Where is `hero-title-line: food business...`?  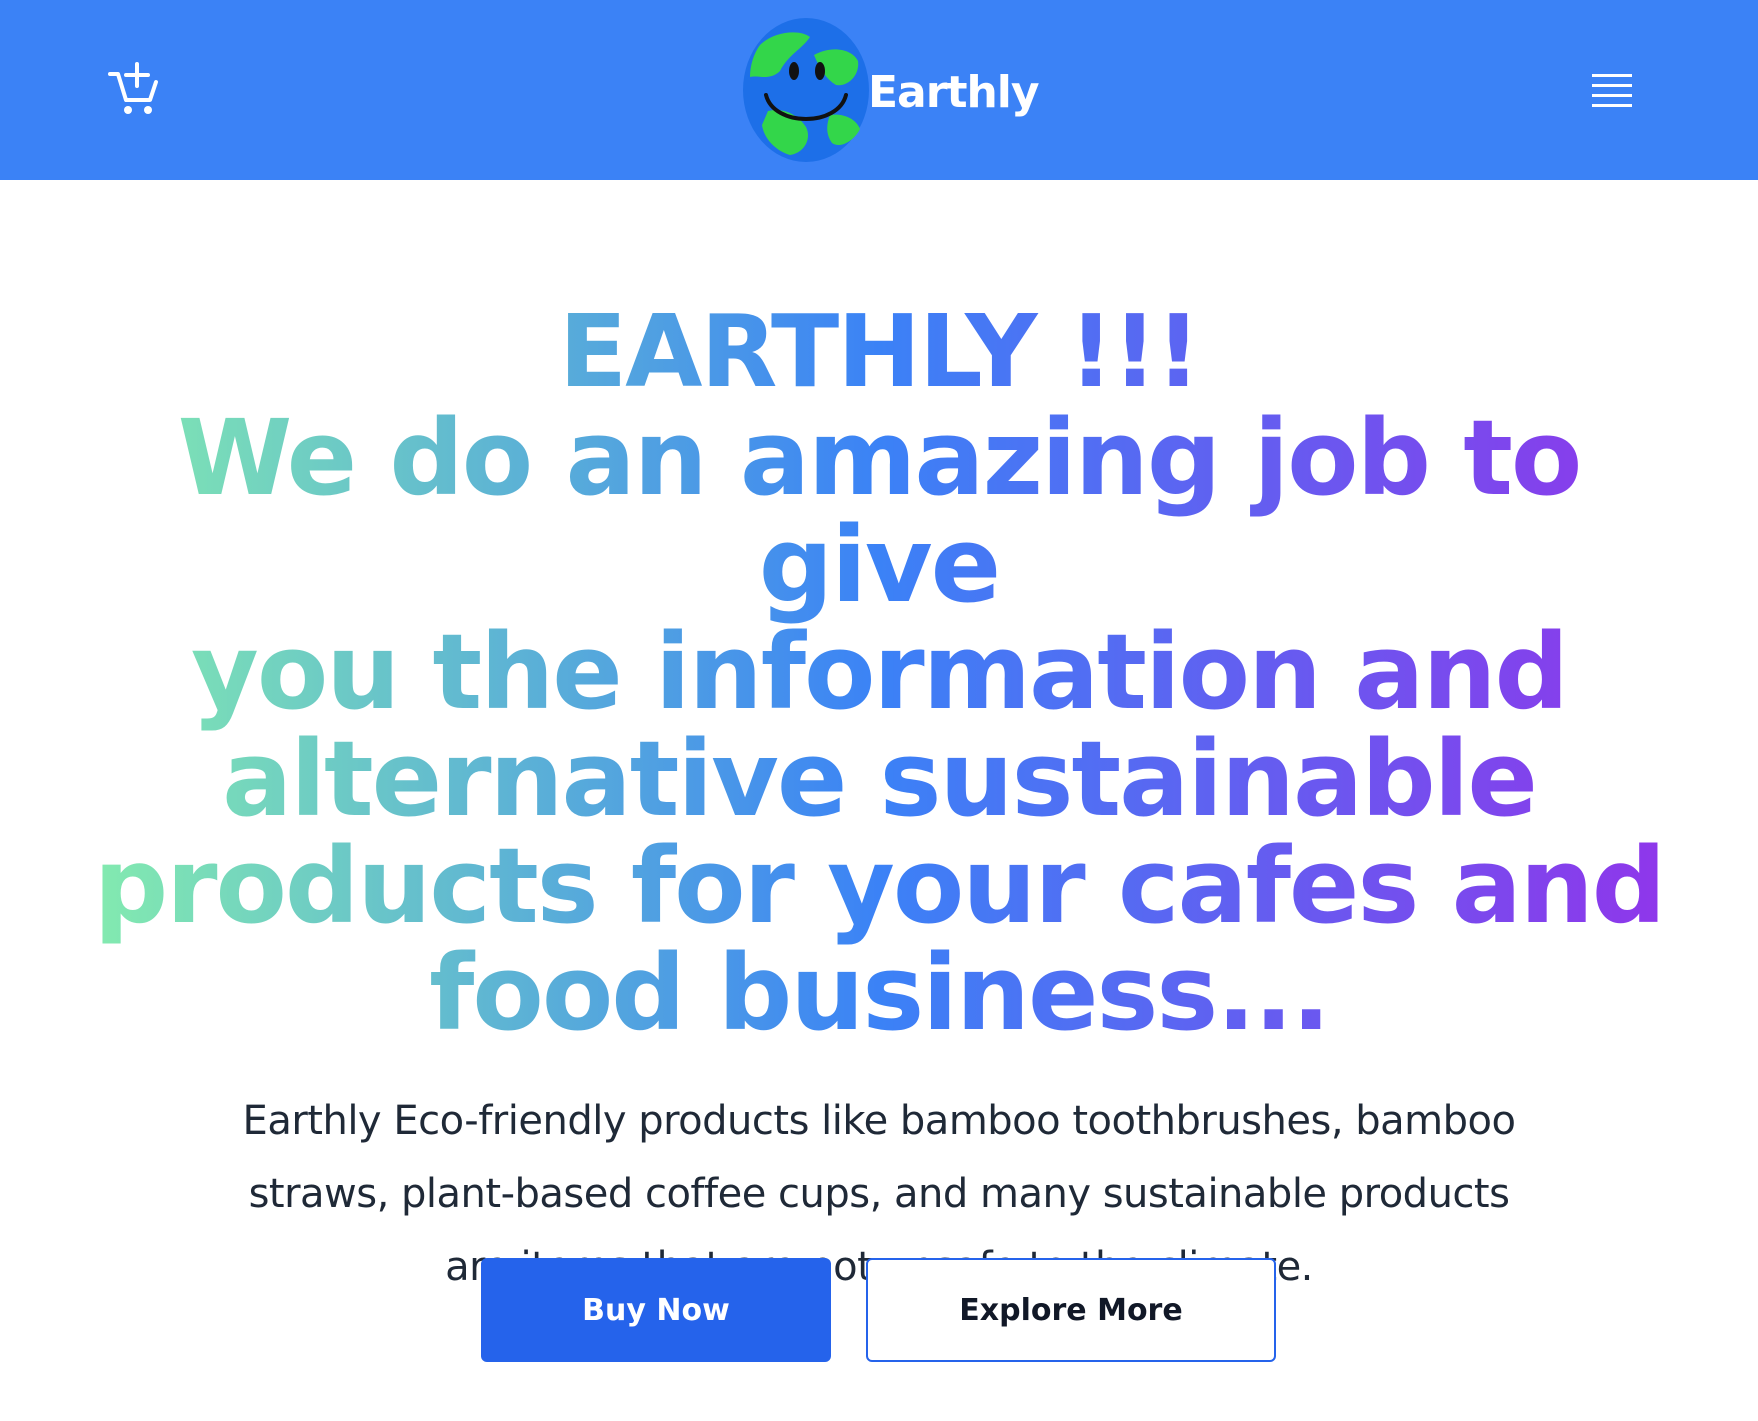 hero-title-line: food business... is located at coordinates (879, 993).